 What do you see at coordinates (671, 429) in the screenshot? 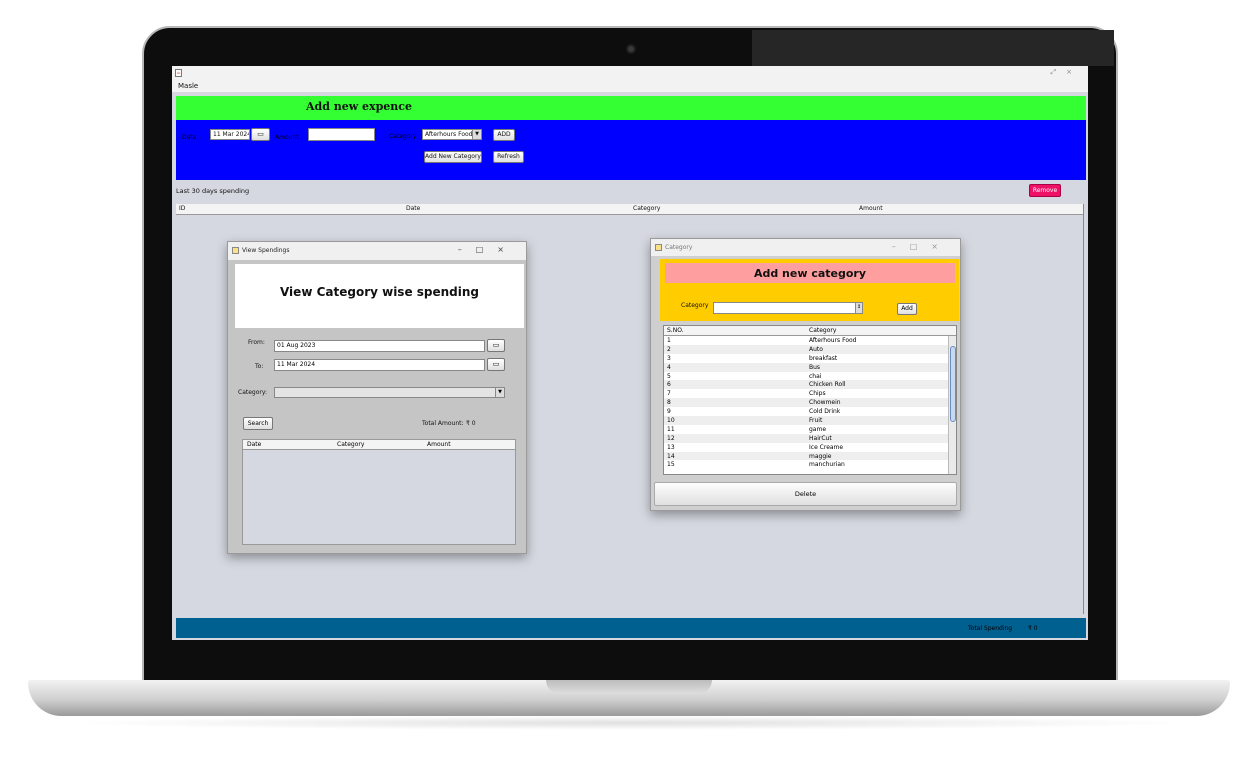
I see `serial-number-cell: 11` at bounding box center [671, 429].